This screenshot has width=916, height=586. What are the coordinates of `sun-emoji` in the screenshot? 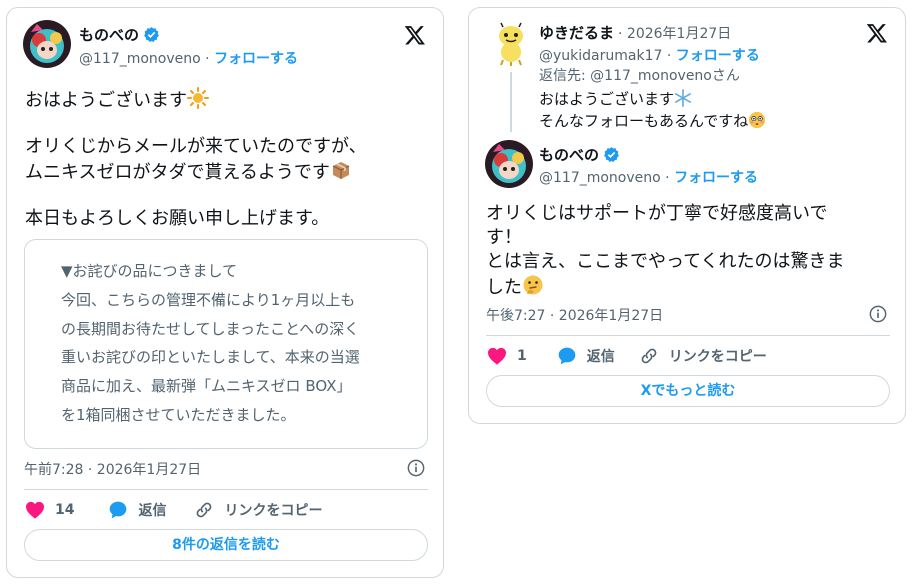 It's located at (198, 98).